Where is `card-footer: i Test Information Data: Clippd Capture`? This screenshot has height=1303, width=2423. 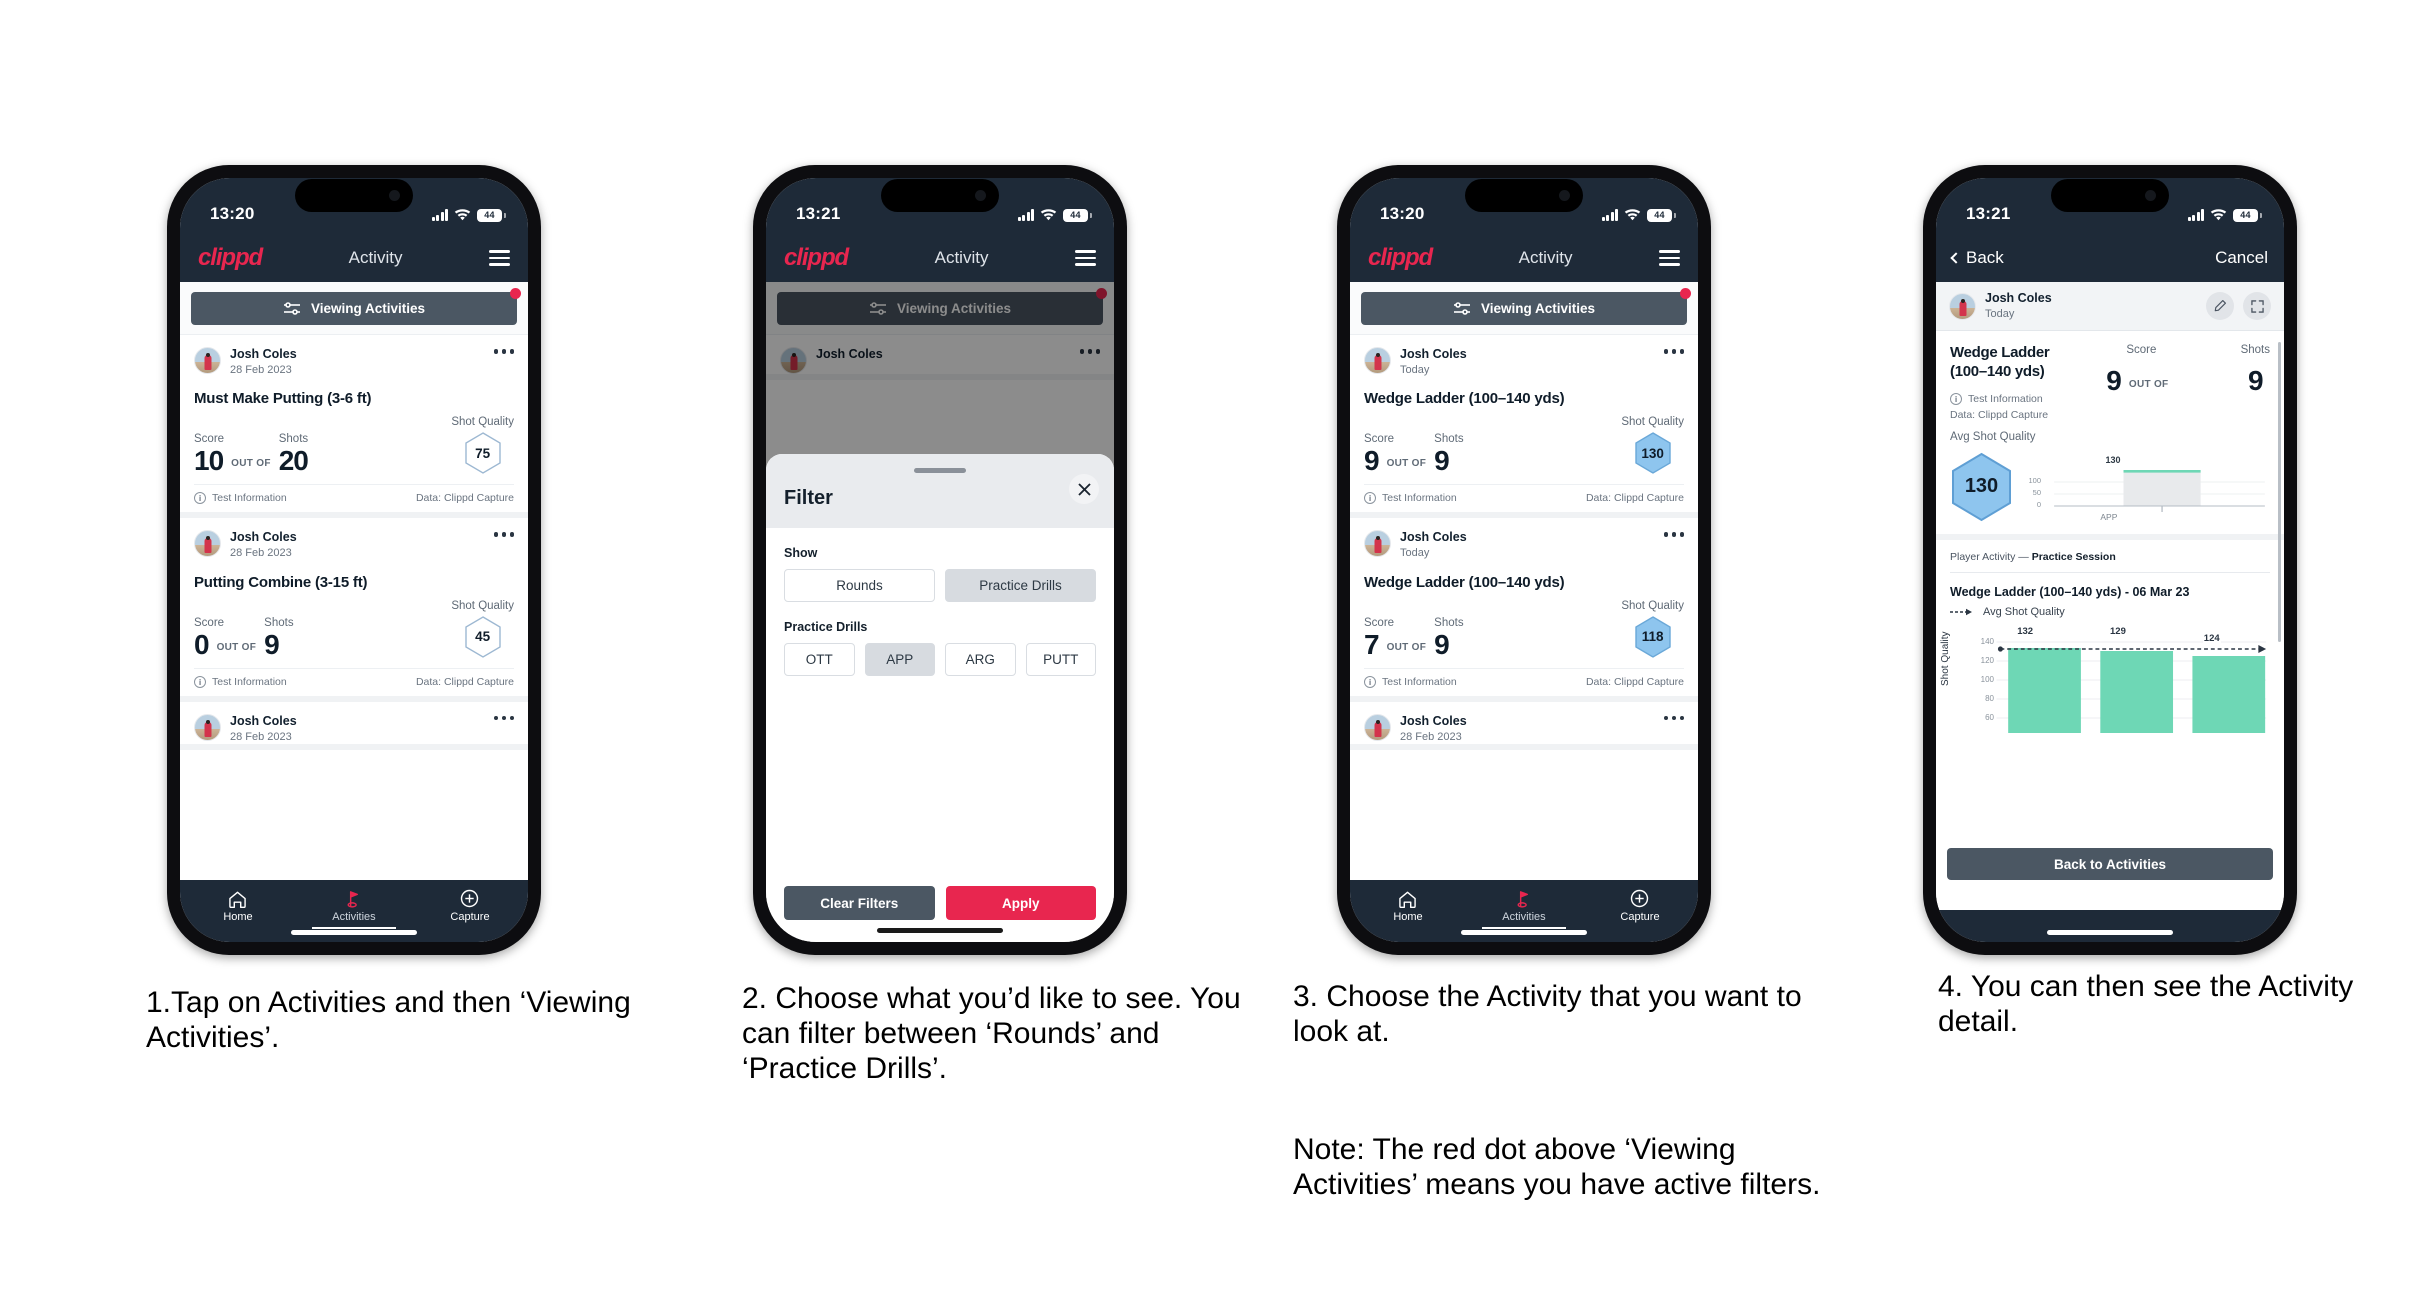 card-footer: i Test Information Data: Clippd Capture is located at coordinates (1524, 681).